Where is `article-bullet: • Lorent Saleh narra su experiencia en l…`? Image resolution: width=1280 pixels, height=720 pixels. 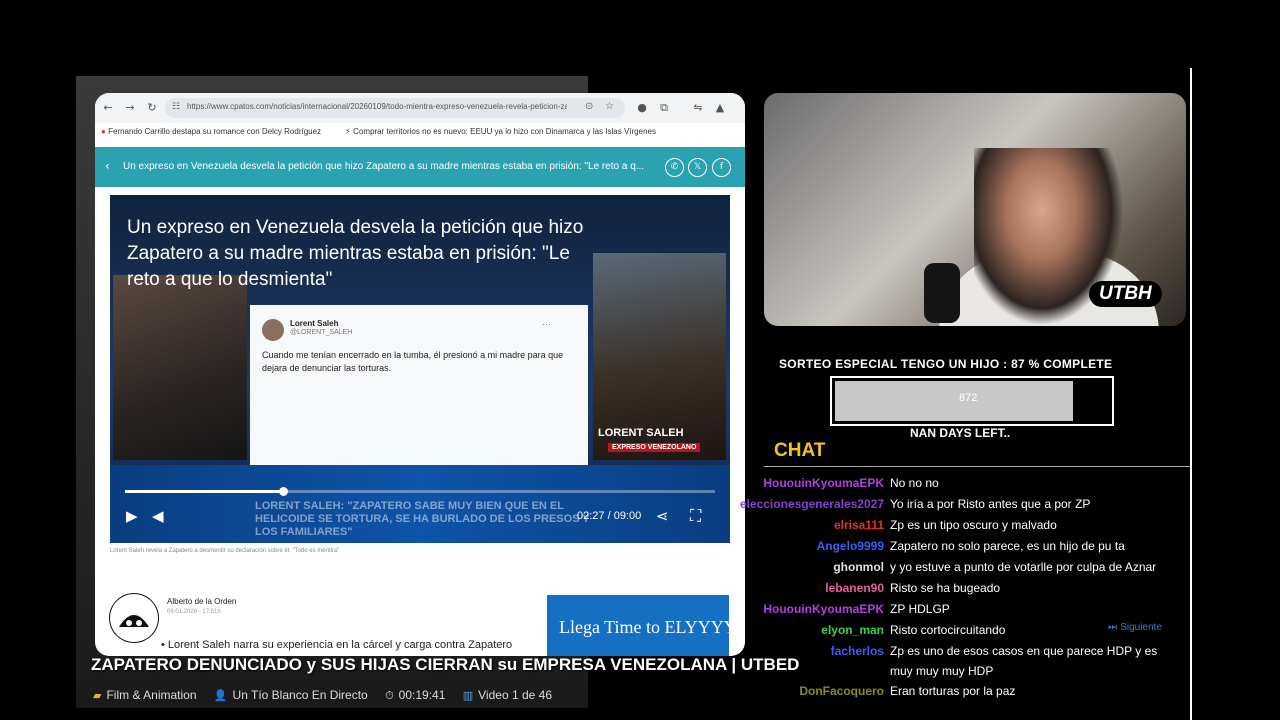
article-bullet: • Lorent Saleh narra su experiencia en l… is located at coordinates (337, 645).